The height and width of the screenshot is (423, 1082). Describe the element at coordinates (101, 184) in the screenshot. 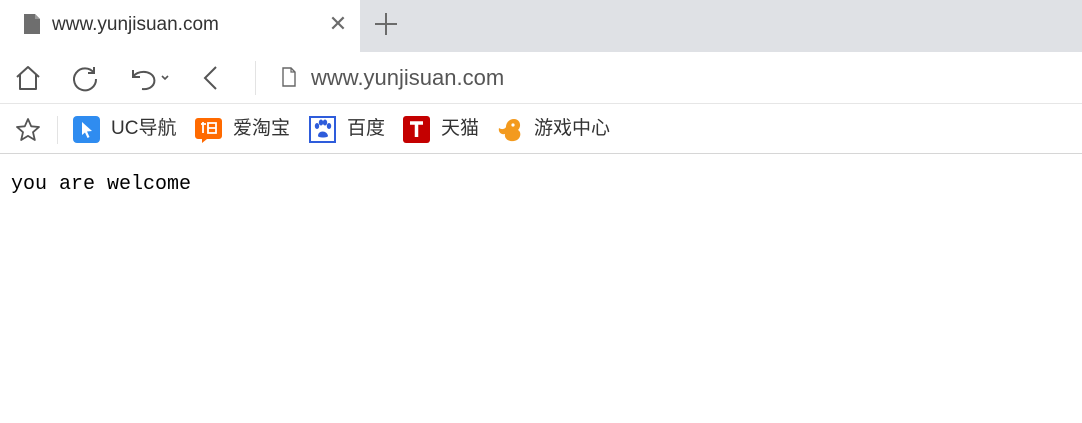

I see `page-body-text: you are welcome` at that location.